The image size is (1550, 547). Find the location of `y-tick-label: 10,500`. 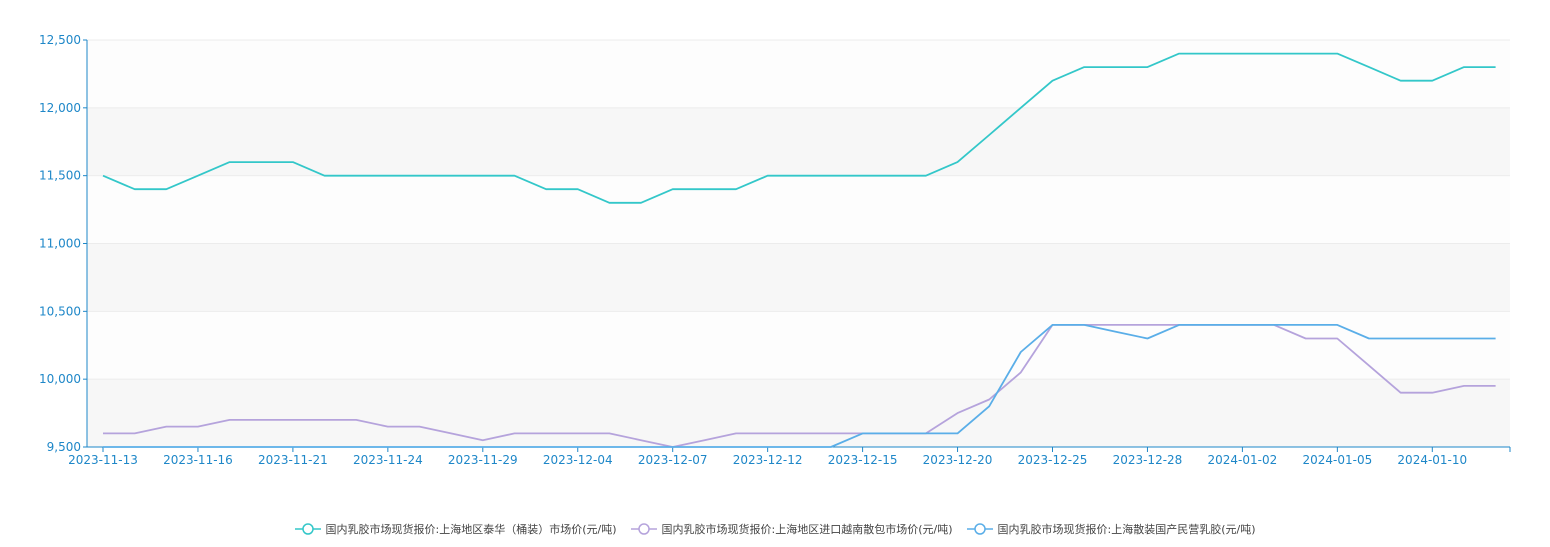

y-tick-label: 10,500 is located at coordinates (60, 311).